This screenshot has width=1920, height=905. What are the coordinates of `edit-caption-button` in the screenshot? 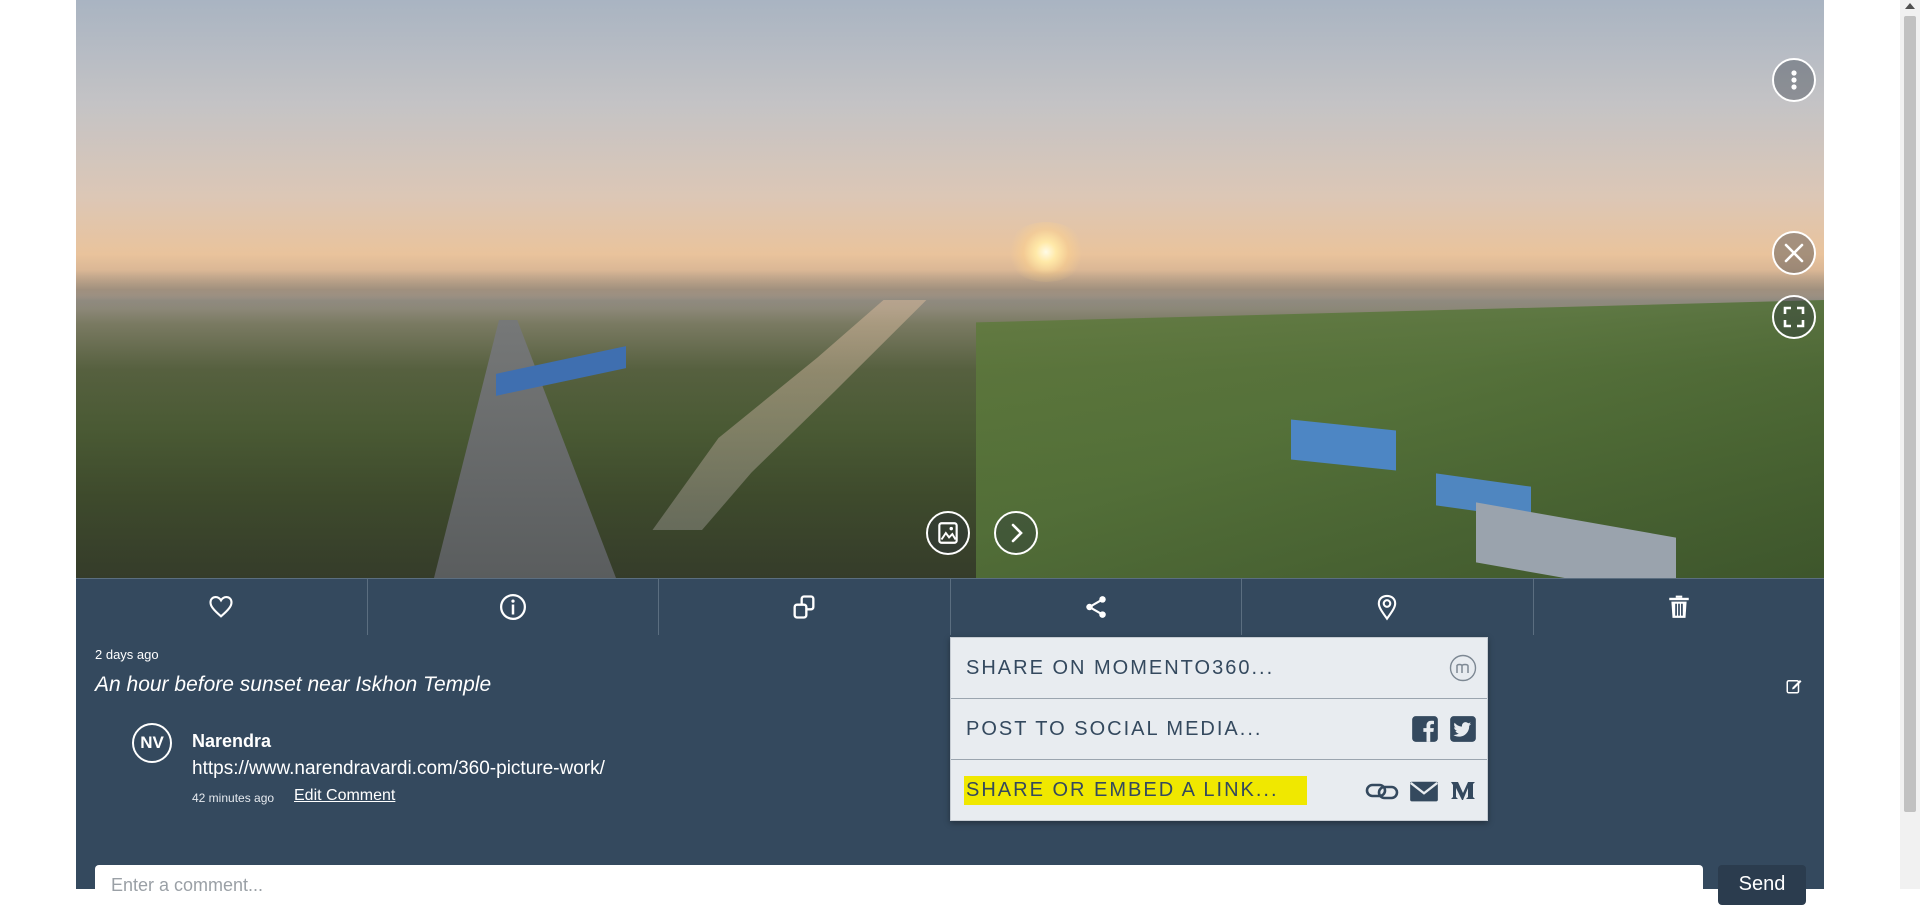 It's located at (1794, 688).